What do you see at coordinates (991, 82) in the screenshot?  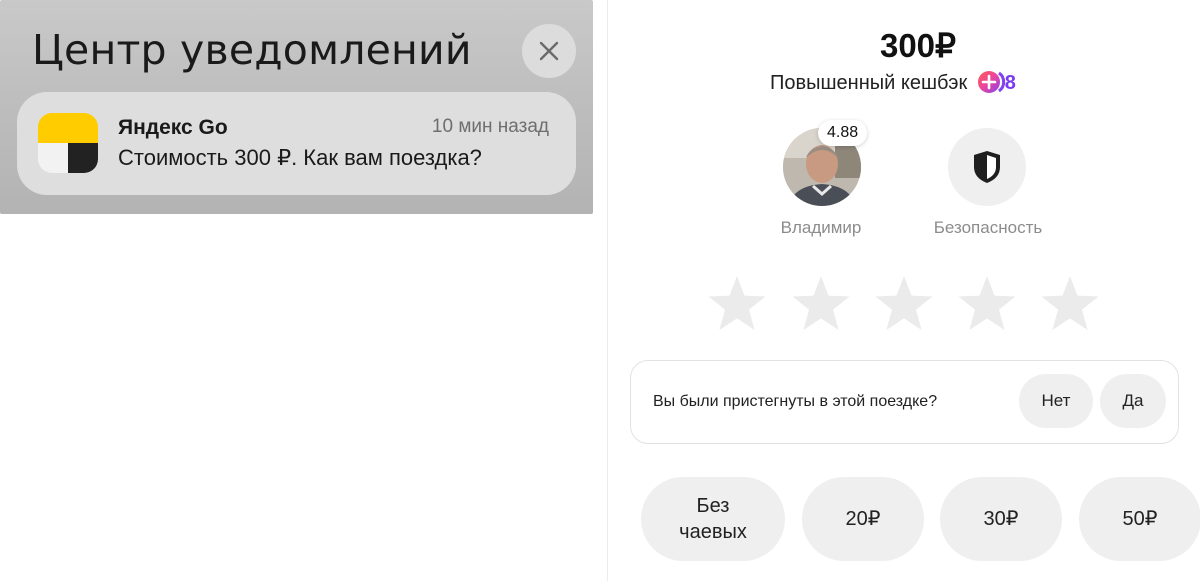 I see `plus-cashback-icon` at bounding box center [991, 82].